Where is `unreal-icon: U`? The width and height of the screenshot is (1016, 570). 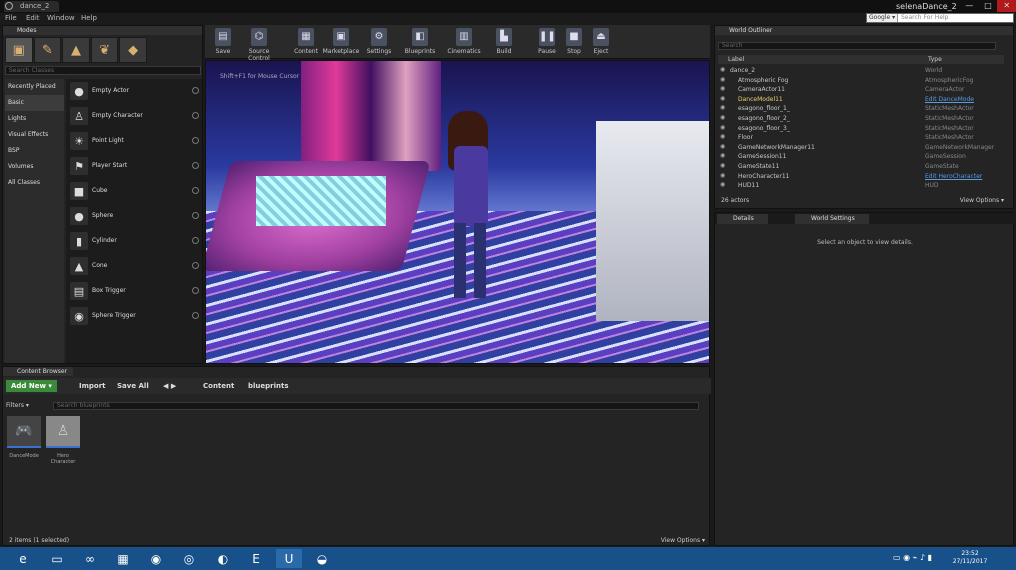 unreal-icon: U is located at coordinates (289, 558).